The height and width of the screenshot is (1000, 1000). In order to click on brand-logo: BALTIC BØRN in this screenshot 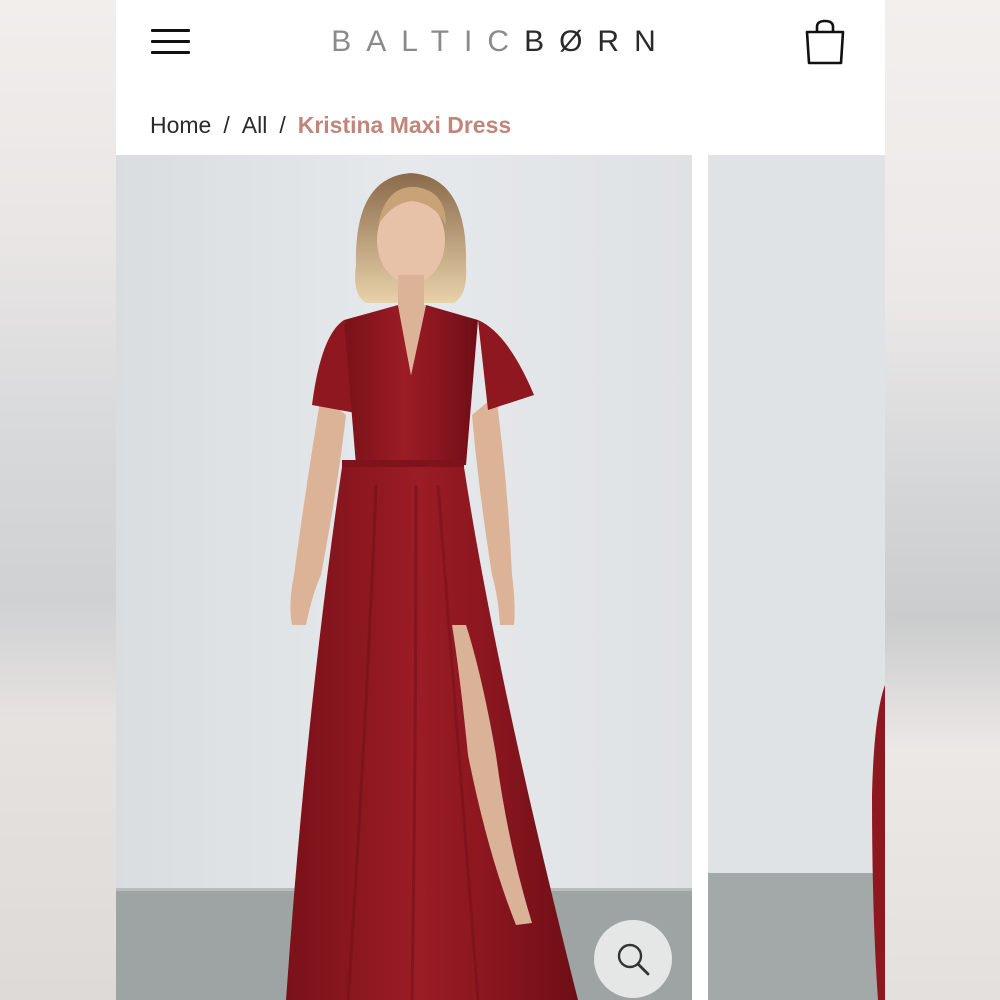, I will do `click(501, 42)`.